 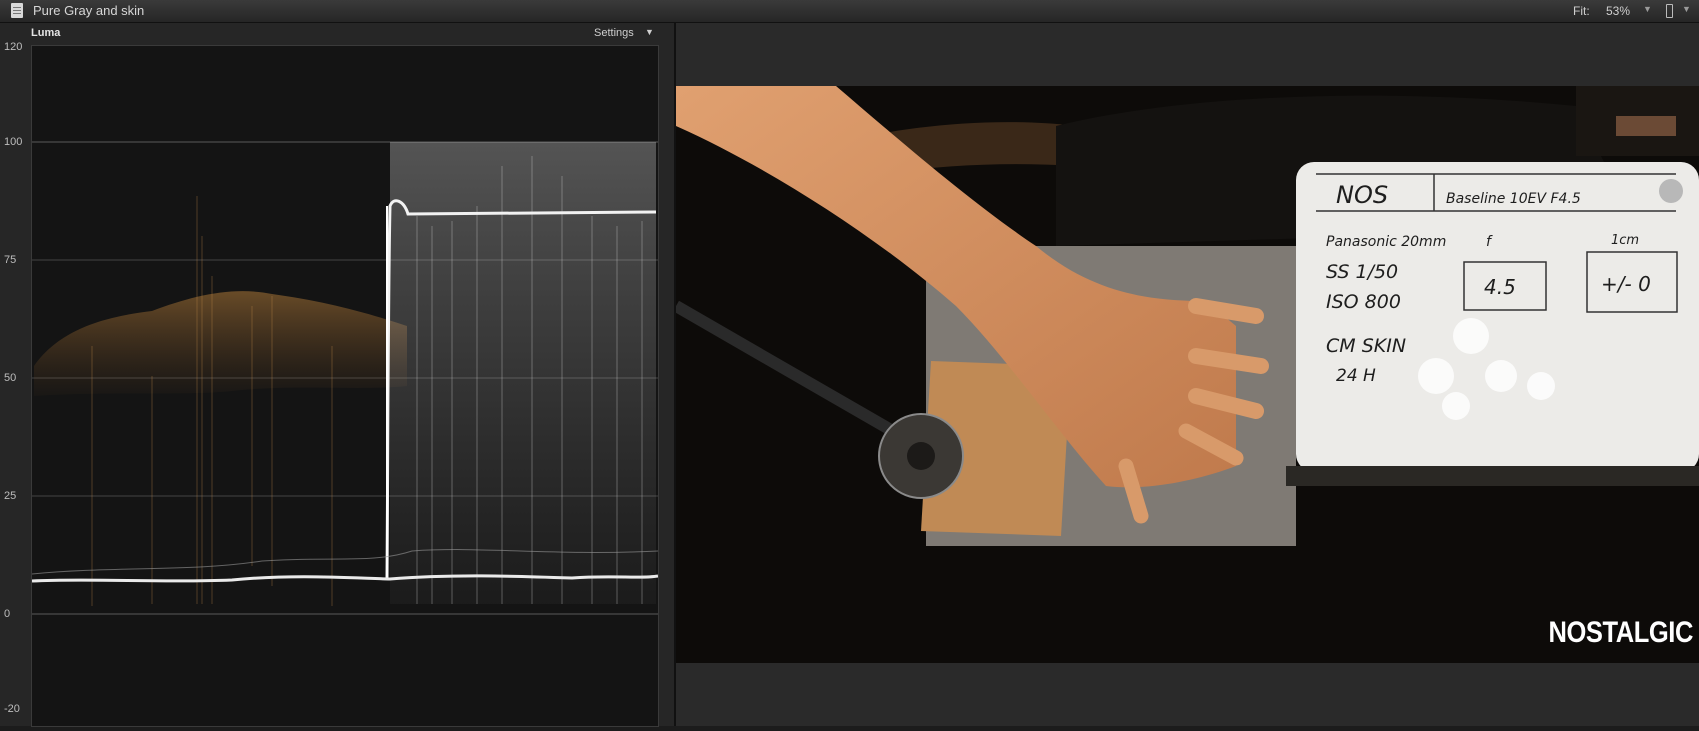 I want to click on zoom-chevron-icon: ▼, so click(x=1647, y=9).